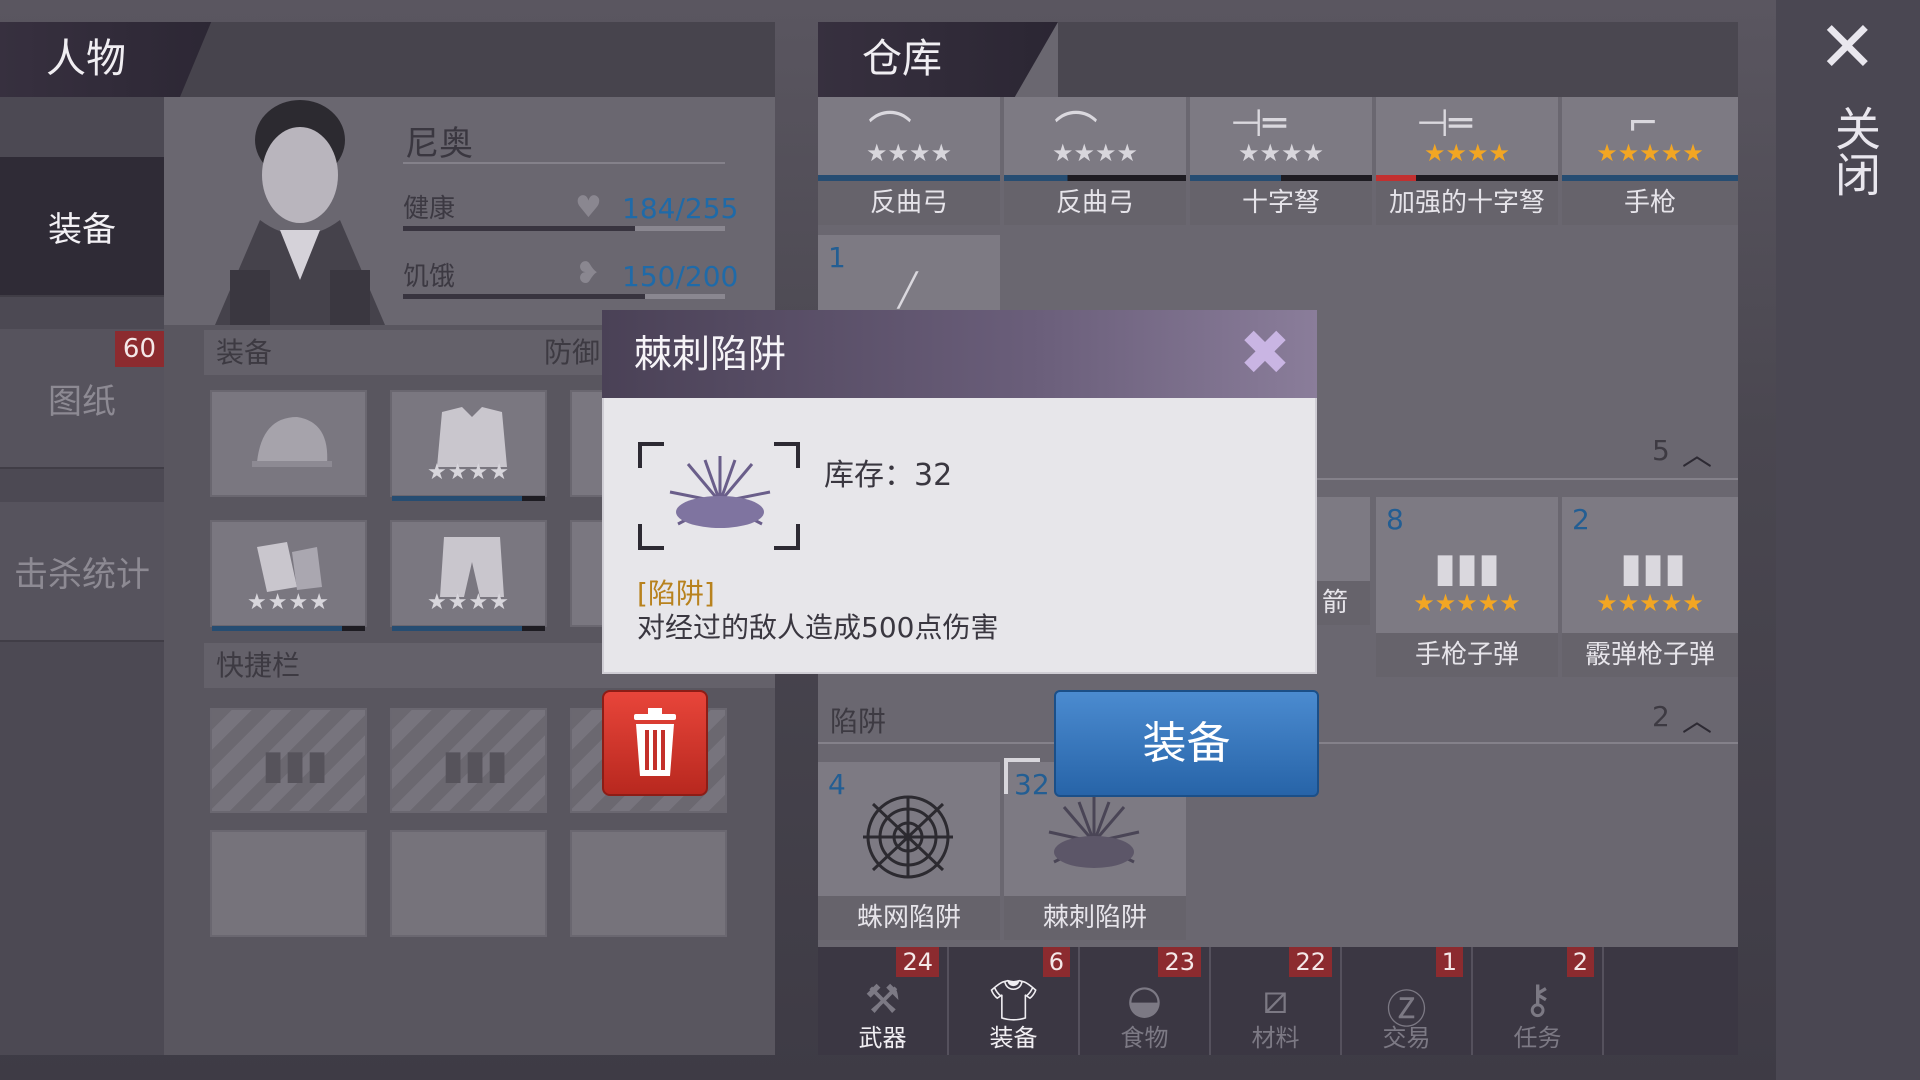 This screenshot has width=1920, height=1080. Describe the element at coordinates (1855, 151) in the screenshot. I see `close-label: 关闭` at that location.